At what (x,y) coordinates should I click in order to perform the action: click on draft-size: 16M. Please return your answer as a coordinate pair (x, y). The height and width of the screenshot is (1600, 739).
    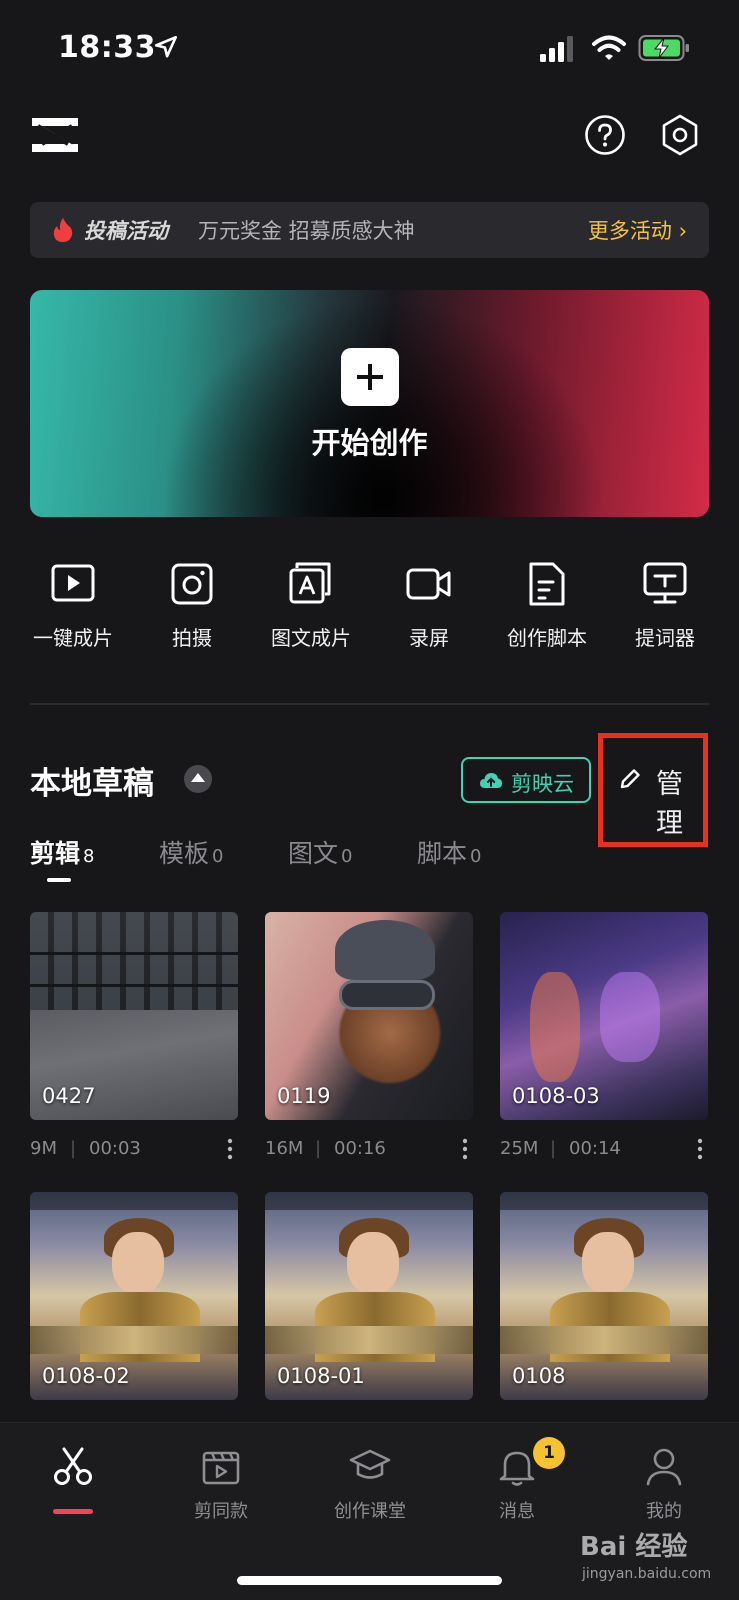
    Looking at the image, I should click on (284, 1148).